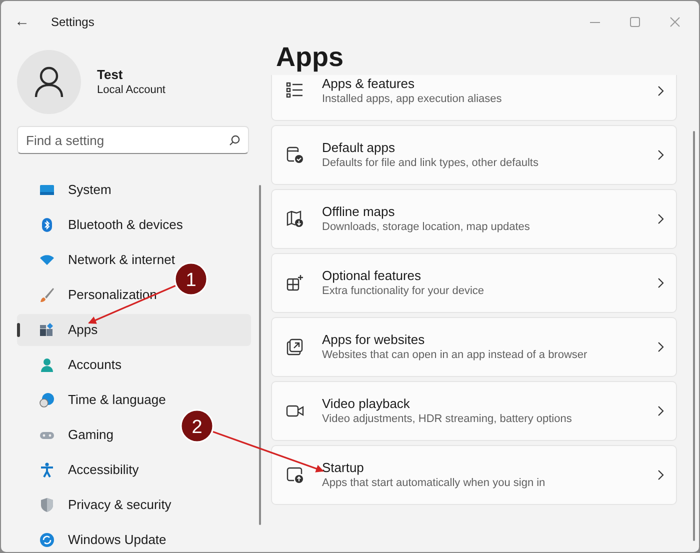  Describe the element at coordinates (434, 483) in the screenshot. I see `card-subtitle: Apps that start automatically when you sign in` at that location.